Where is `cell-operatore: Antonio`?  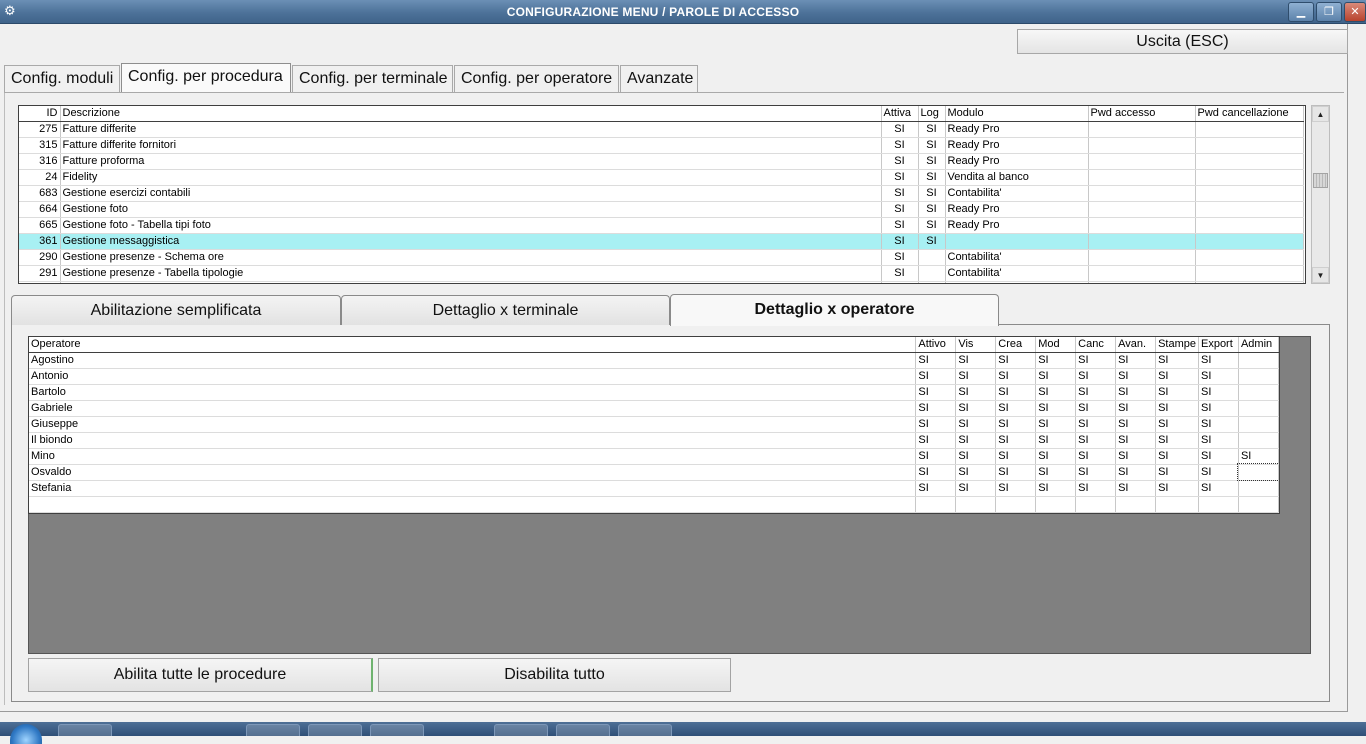 cell-operatore: Antonio is located at coordinates (473, 376).